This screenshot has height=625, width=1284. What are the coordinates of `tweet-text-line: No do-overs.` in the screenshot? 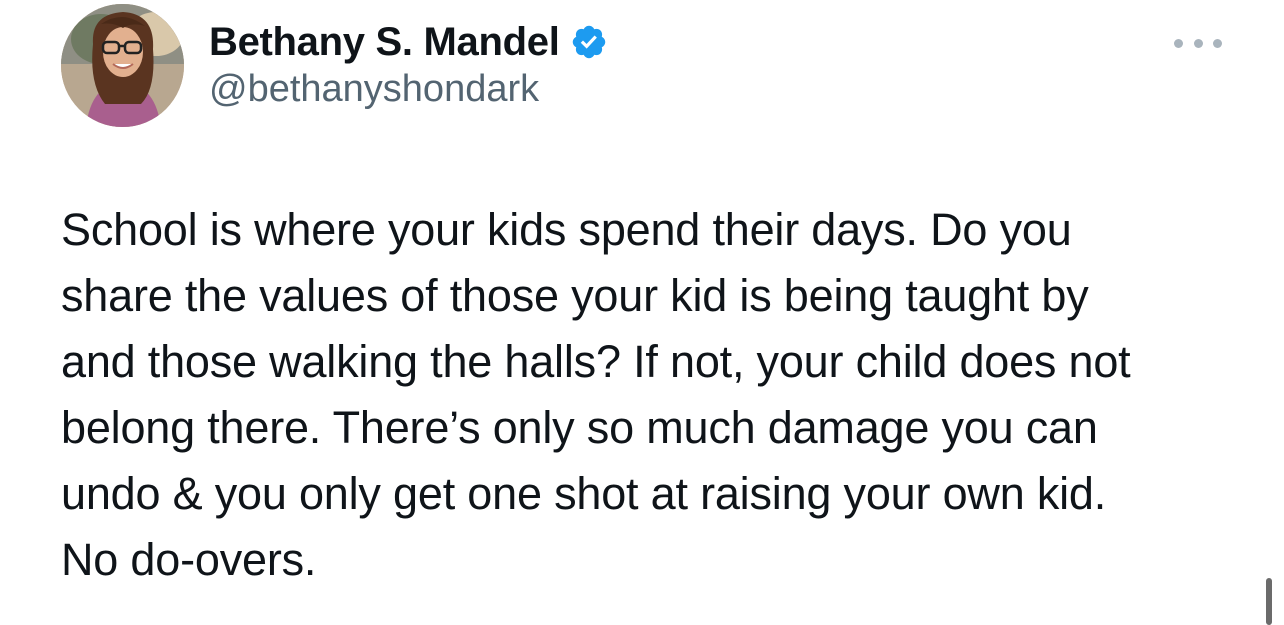 It's located at (189, 559).